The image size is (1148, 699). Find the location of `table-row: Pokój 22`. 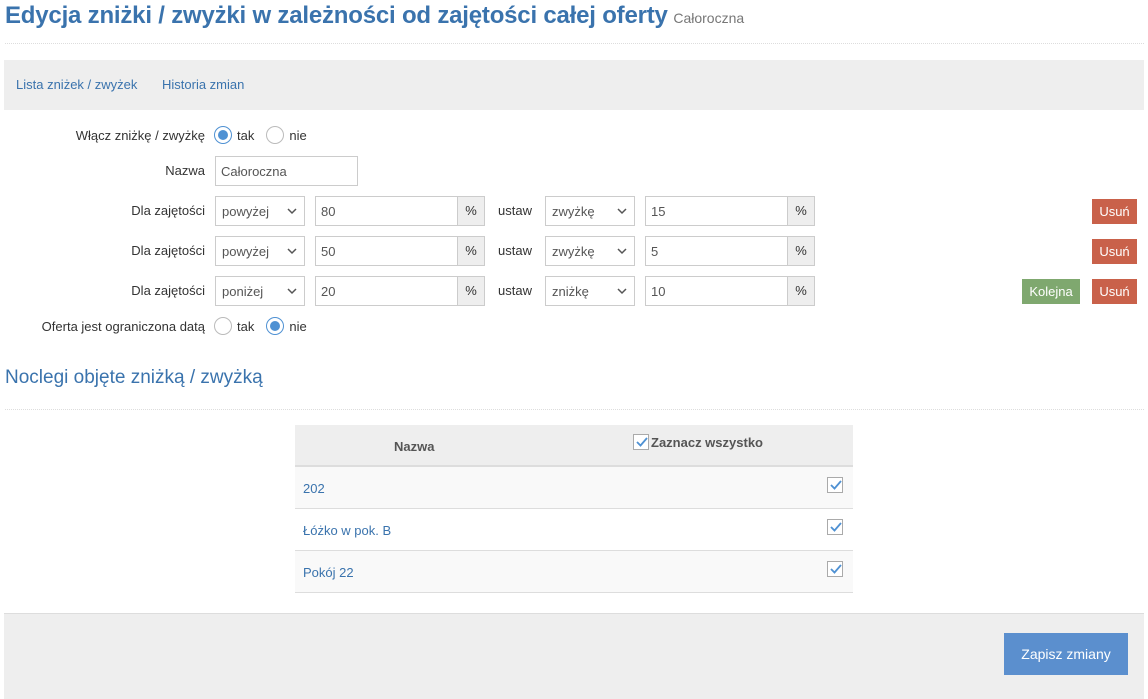

table-row: Pokój 22 is located at coordinates (574, 572).